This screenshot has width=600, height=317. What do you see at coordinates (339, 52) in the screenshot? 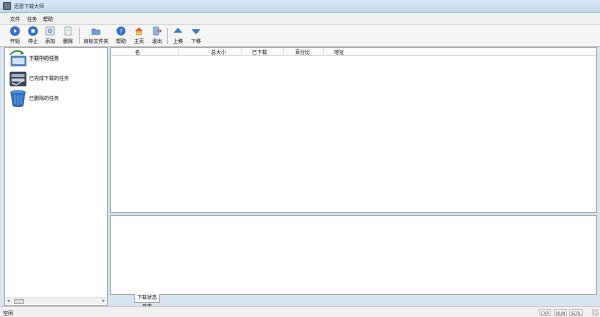
I see `column-header-url: 地址` at bounding box center [339, 52].